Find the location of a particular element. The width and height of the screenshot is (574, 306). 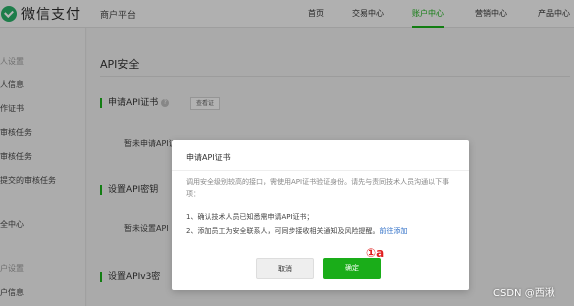

dialog-step-2: 2、添加员工为安全联系人，可同步接收相关通知及风险提醒。前往添加 is located at coordinates (296, 231).